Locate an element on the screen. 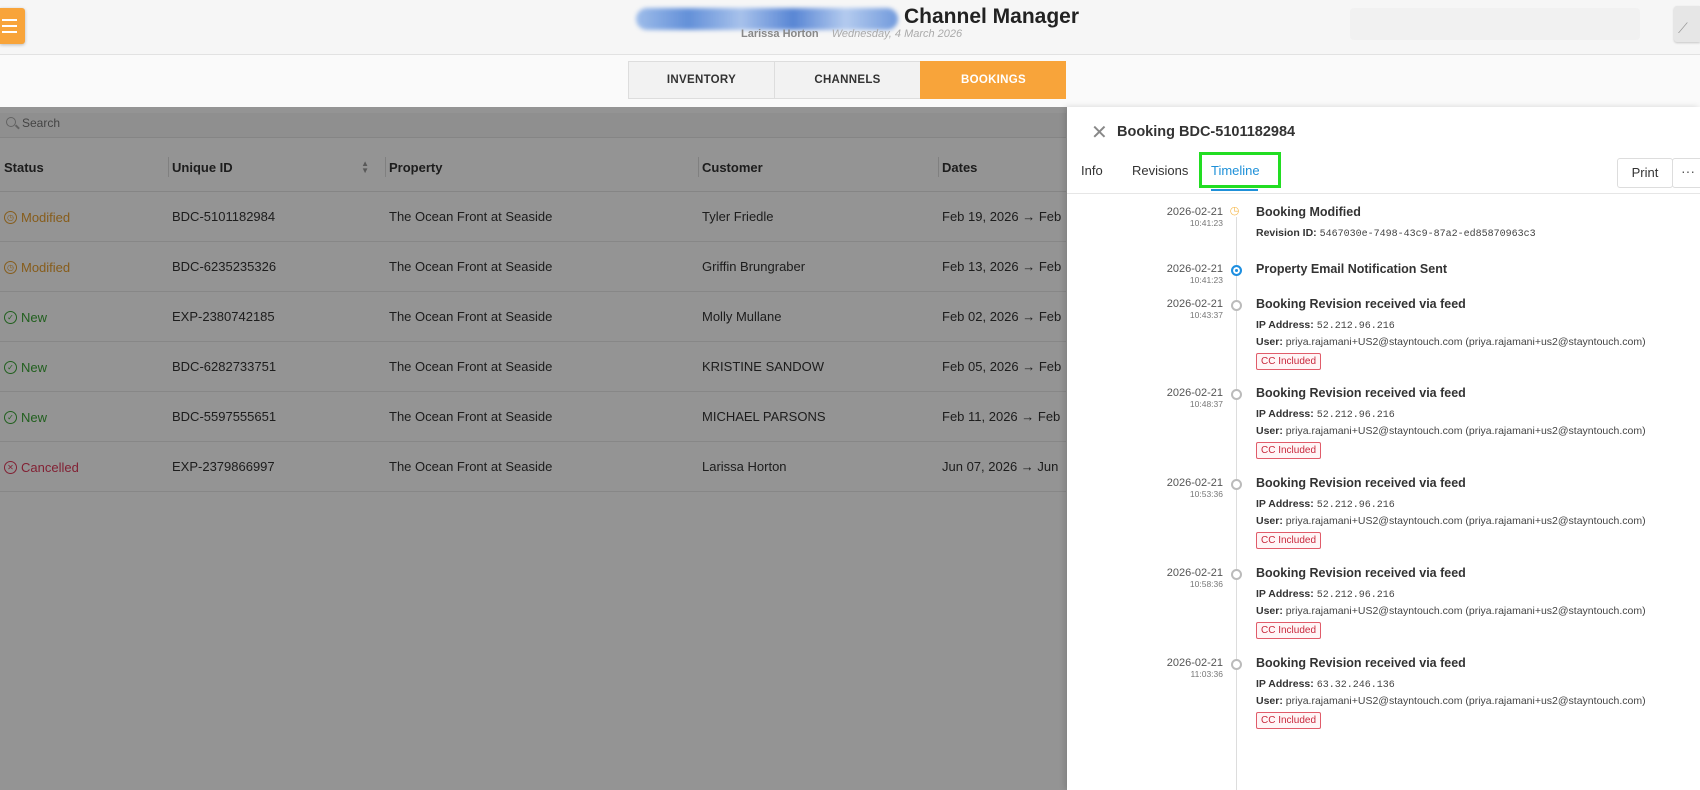 This screenshot has height=790, width=1700. active-dot-icon is located at coordinates (1236, 270).